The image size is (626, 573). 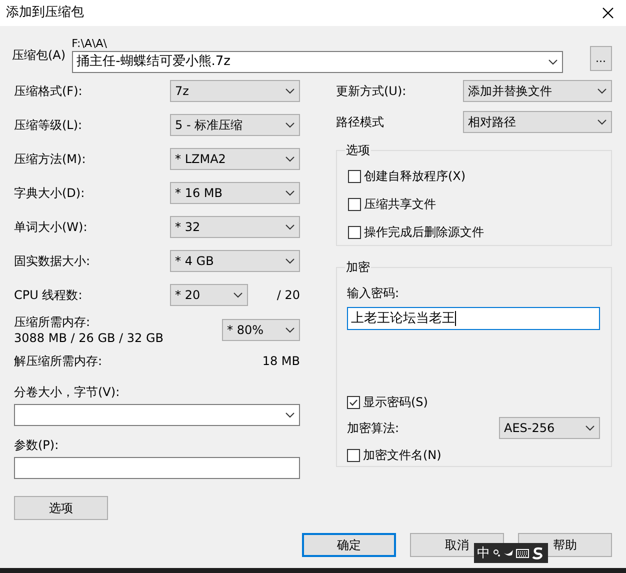 What do you see at coordinates (58, 361) in the screenshot?
I see `decompress-memory-label: 解压缩所需内存:` at bounding box center [58, 361].